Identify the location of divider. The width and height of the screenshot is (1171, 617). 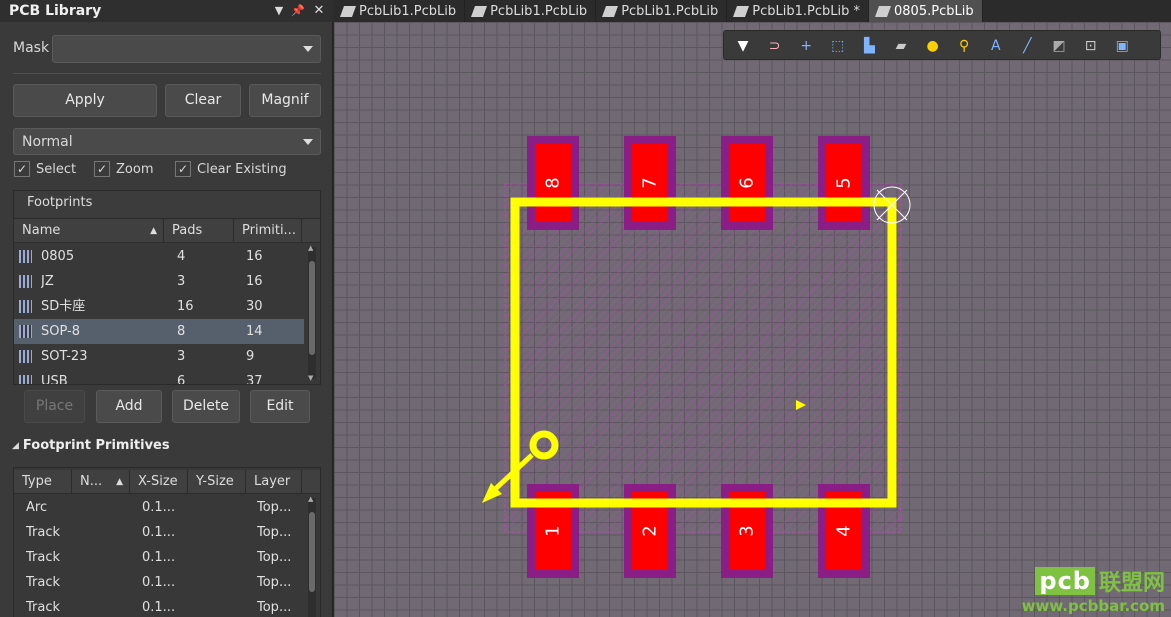
(167, 73).